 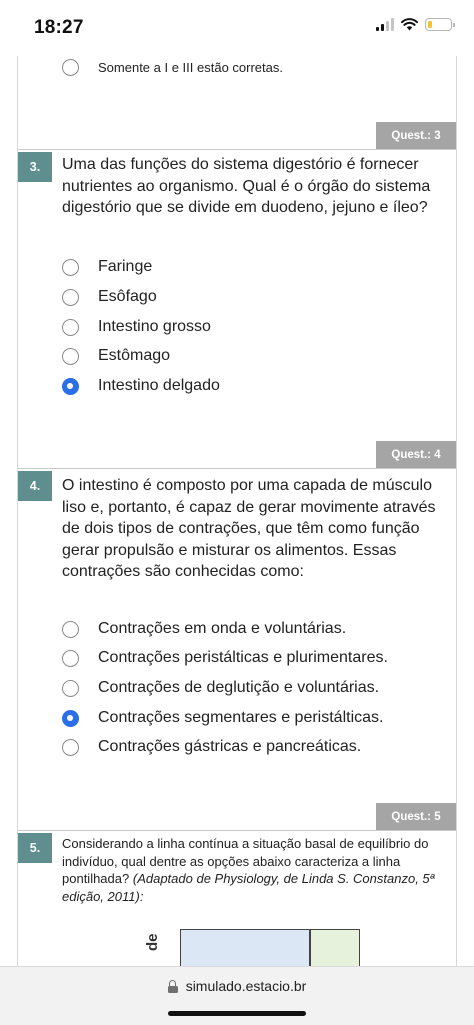 I want to click on option-contracoes-gastricas: Contrações gástricas e pancreáticas., so click(x=211, y=747).